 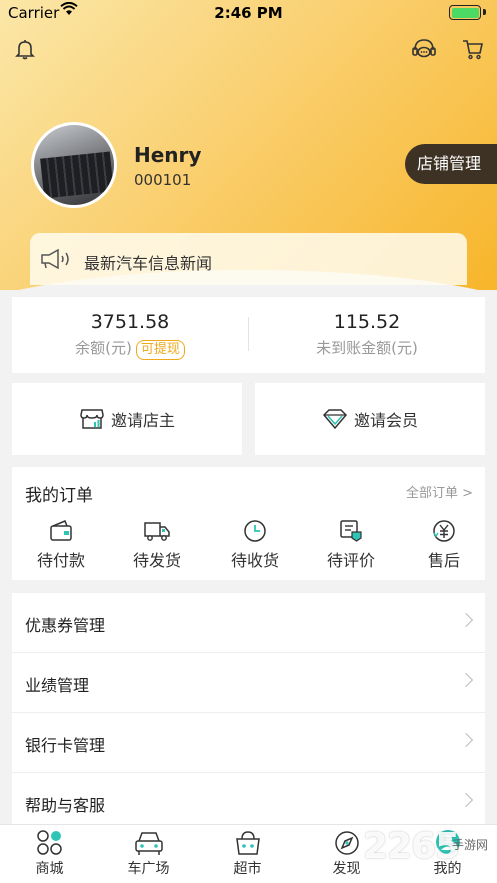 What do you see at coordinates (254, 560) in the screenshot?
I see `order-label: 待收货` at bounding box center [254, 560].